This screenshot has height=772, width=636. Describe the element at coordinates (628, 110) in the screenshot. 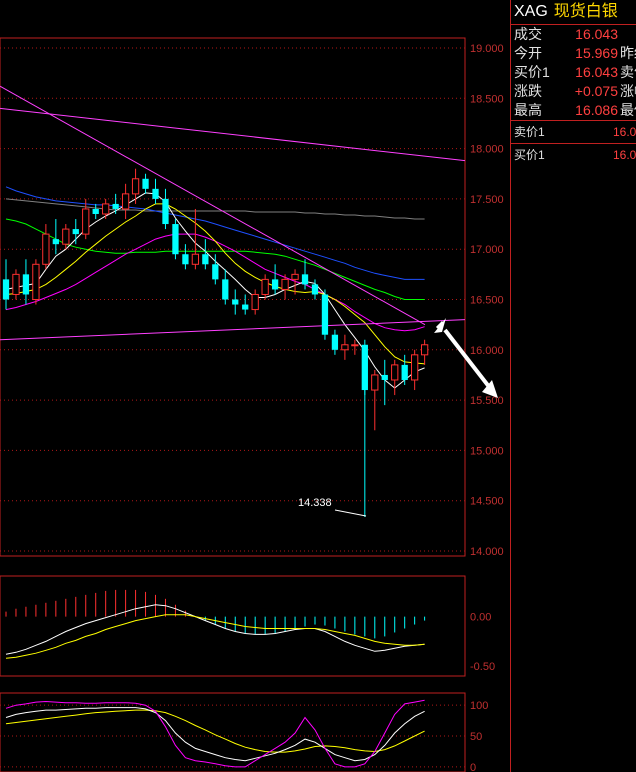

I see `quote-row-label2: 最低` at that location.